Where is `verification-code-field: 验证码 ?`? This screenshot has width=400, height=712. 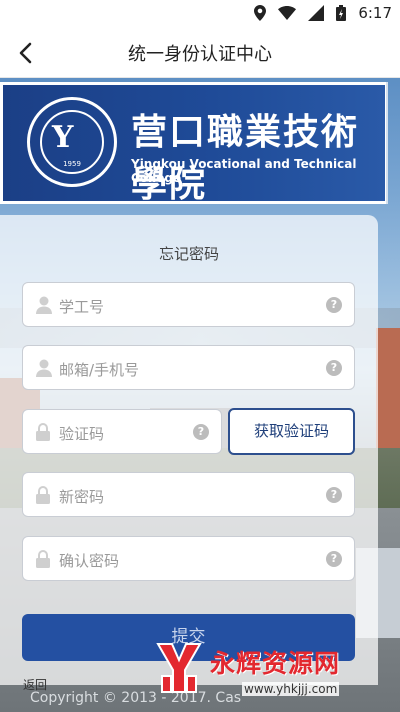
verification-code-field: 验证码 ? is located at coordinates (122, 431).